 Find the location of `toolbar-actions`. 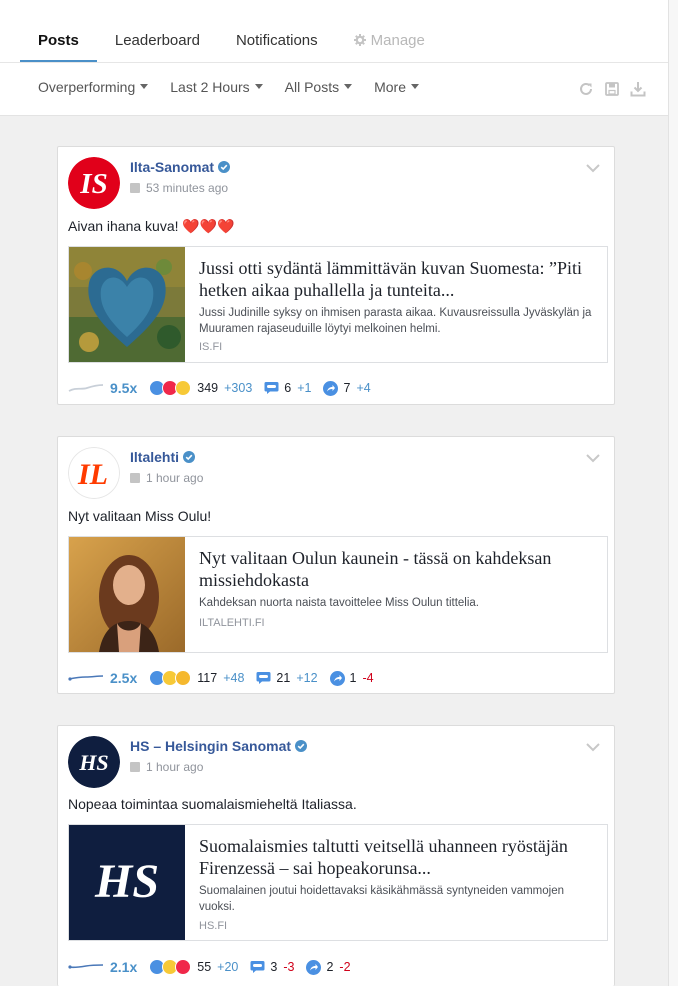

toolbar-actions is located at coordinates (607, 89).